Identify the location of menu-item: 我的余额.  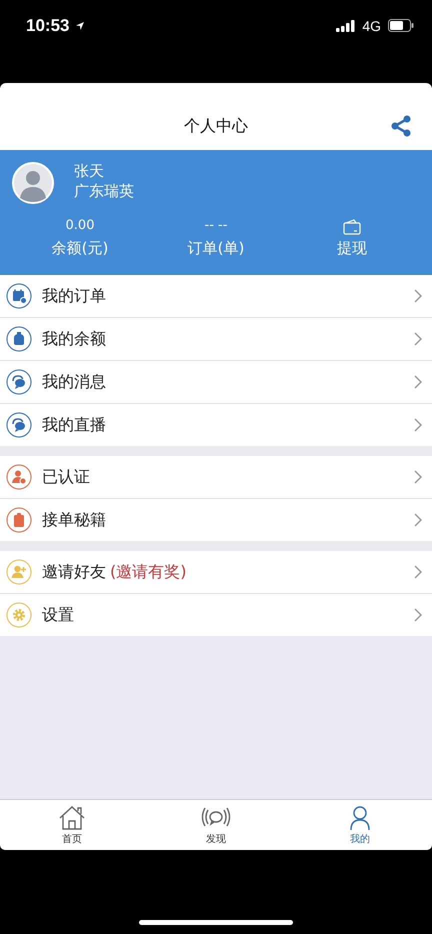
(216, 339).